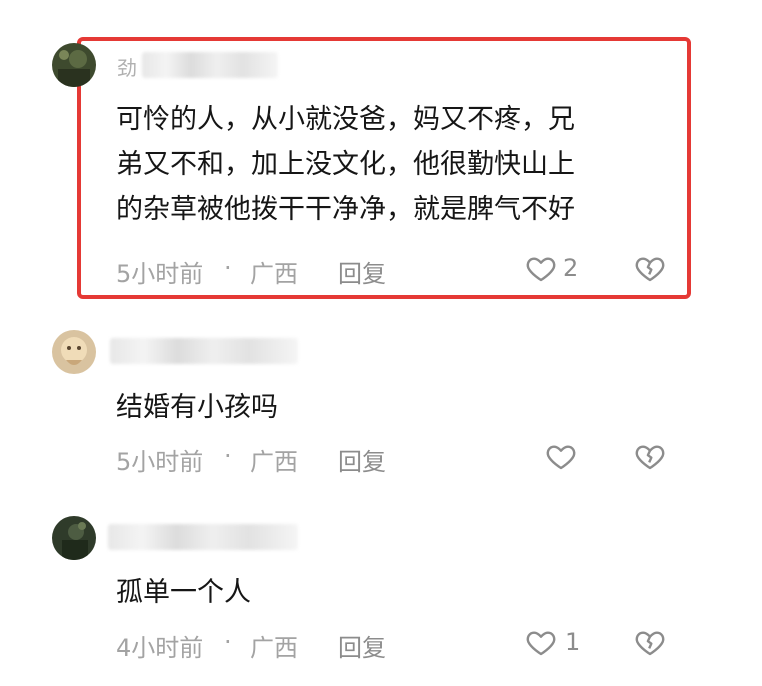  I want to click on comment-line: 结婚有小孩吗, so click(197, 407).